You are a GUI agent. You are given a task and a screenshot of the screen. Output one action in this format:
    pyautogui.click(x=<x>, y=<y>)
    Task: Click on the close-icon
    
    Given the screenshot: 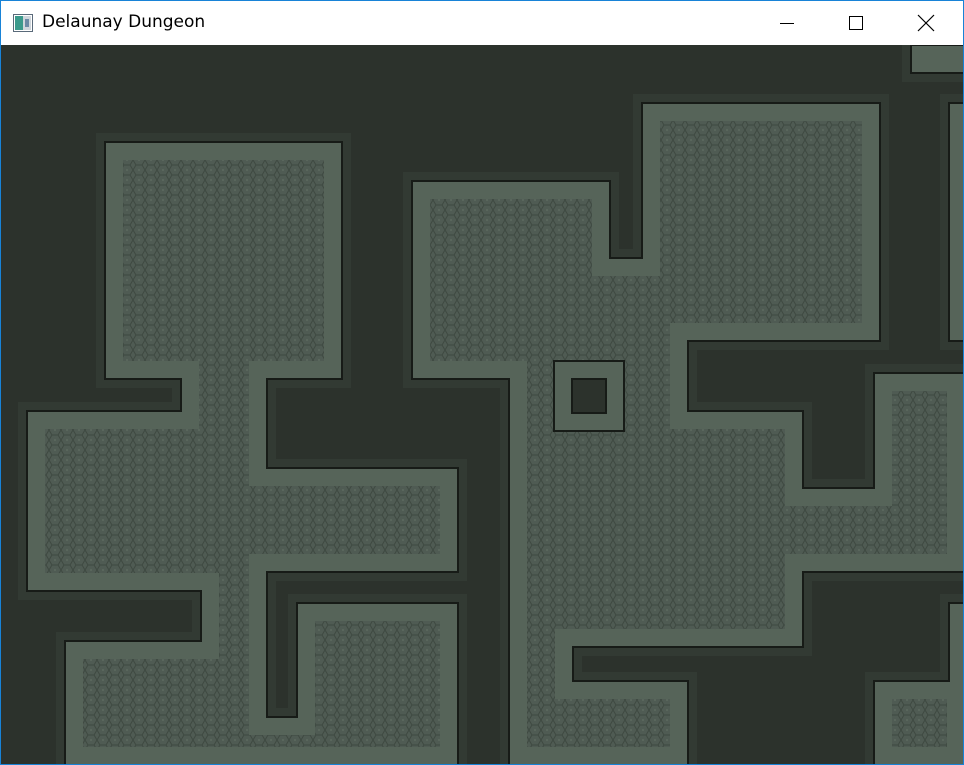 What is the action you would take?
    pyautogui.click(x=926, y=23)
    